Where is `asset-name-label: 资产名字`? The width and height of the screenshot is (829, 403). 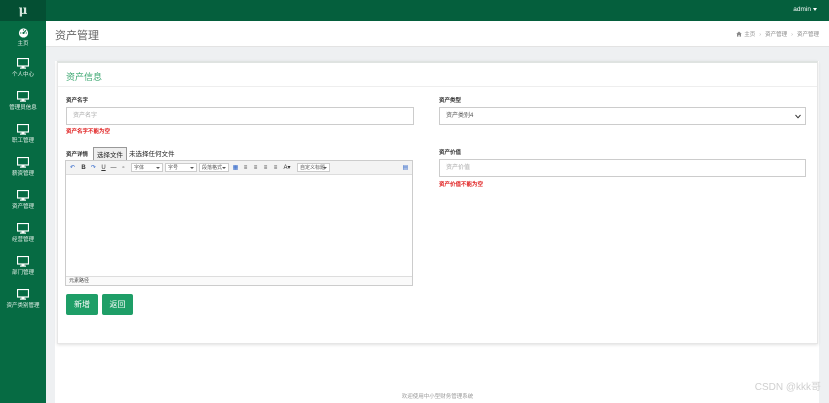 asset-name-label: 资产名字 is located at coordinates (77, 101).